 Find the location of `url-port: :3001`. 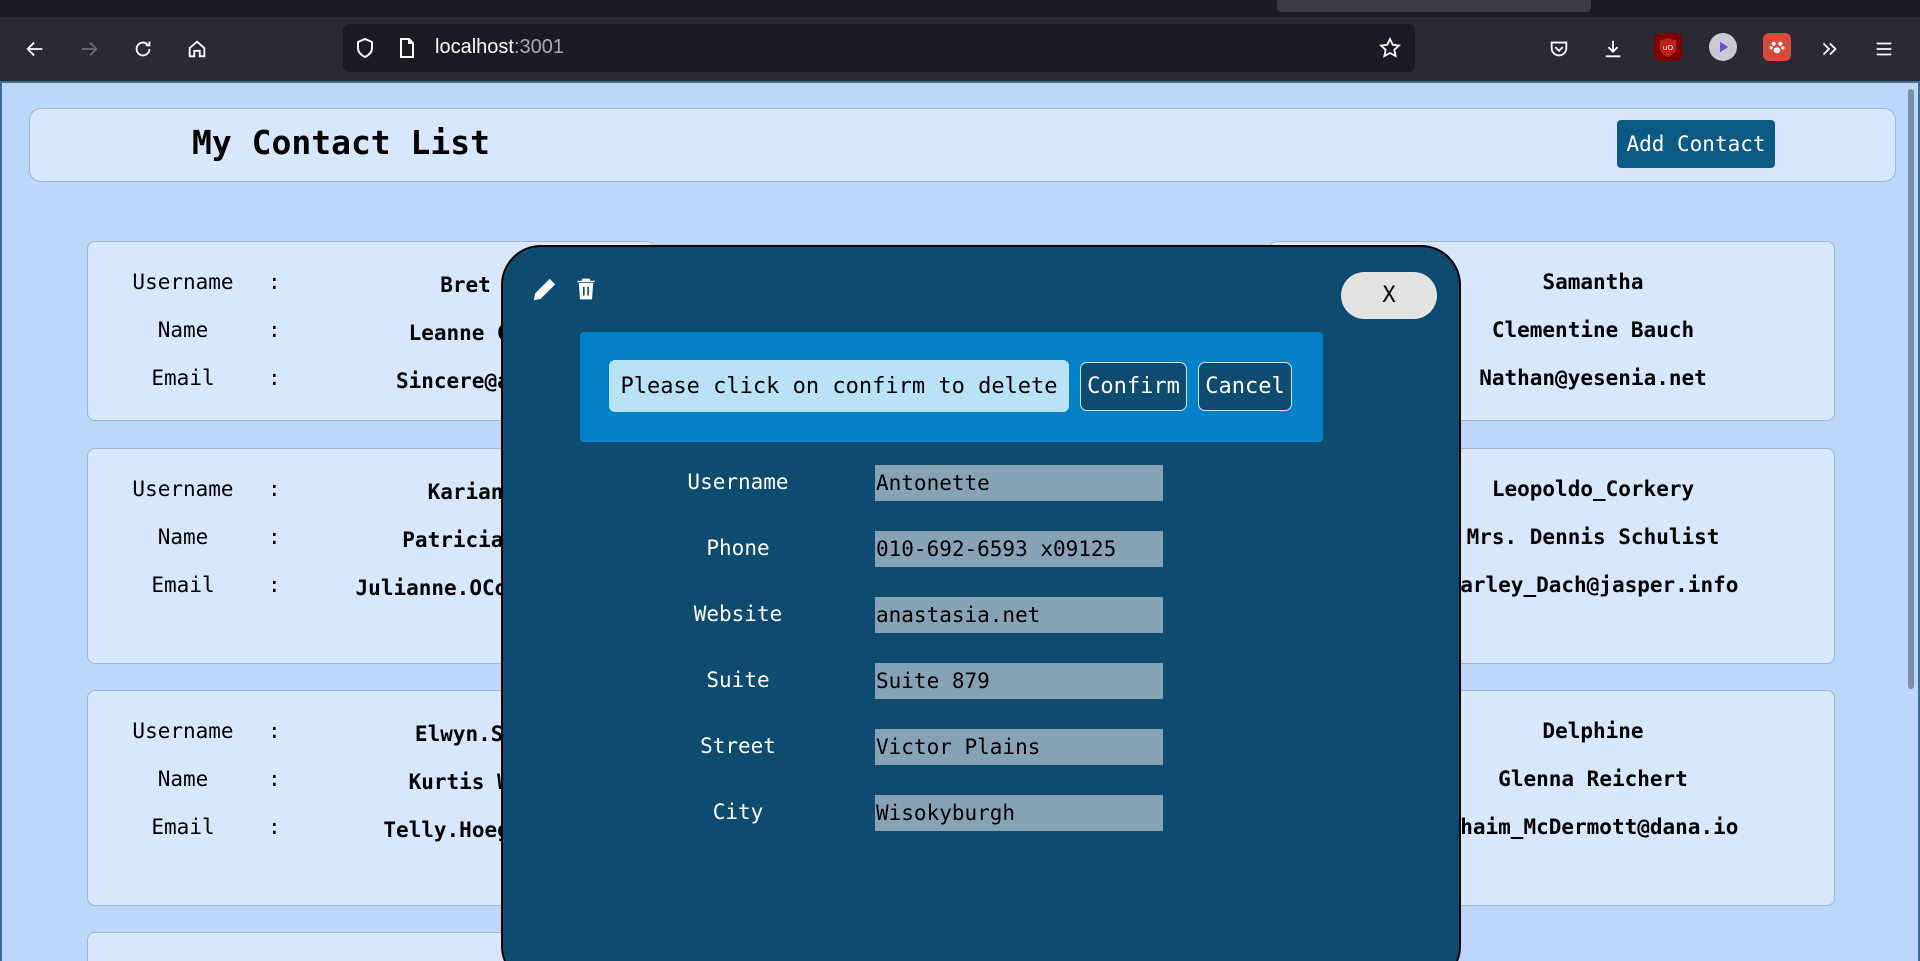

url-port: :3001 is located at coordinates (538, 47).